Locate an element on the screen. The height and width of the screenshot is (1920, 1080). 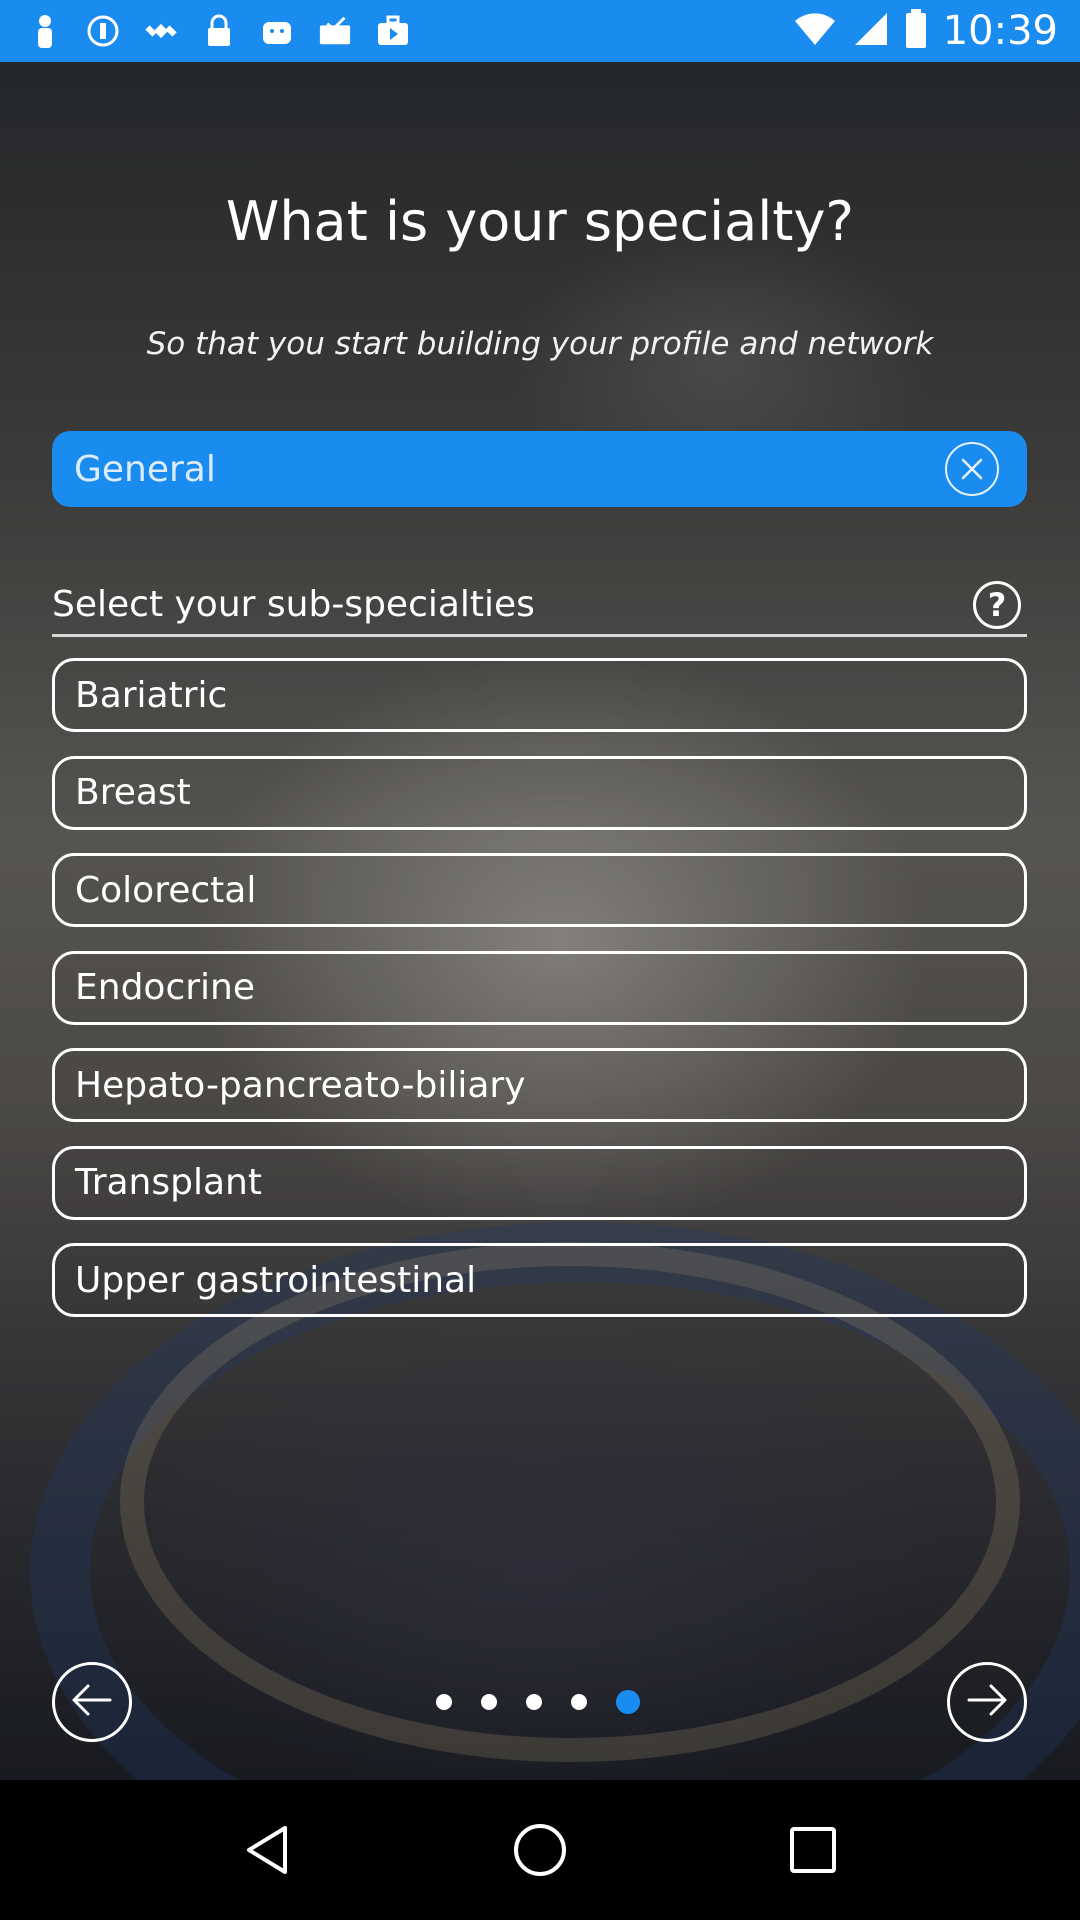
person-icon is located at coordinates (45, 31).